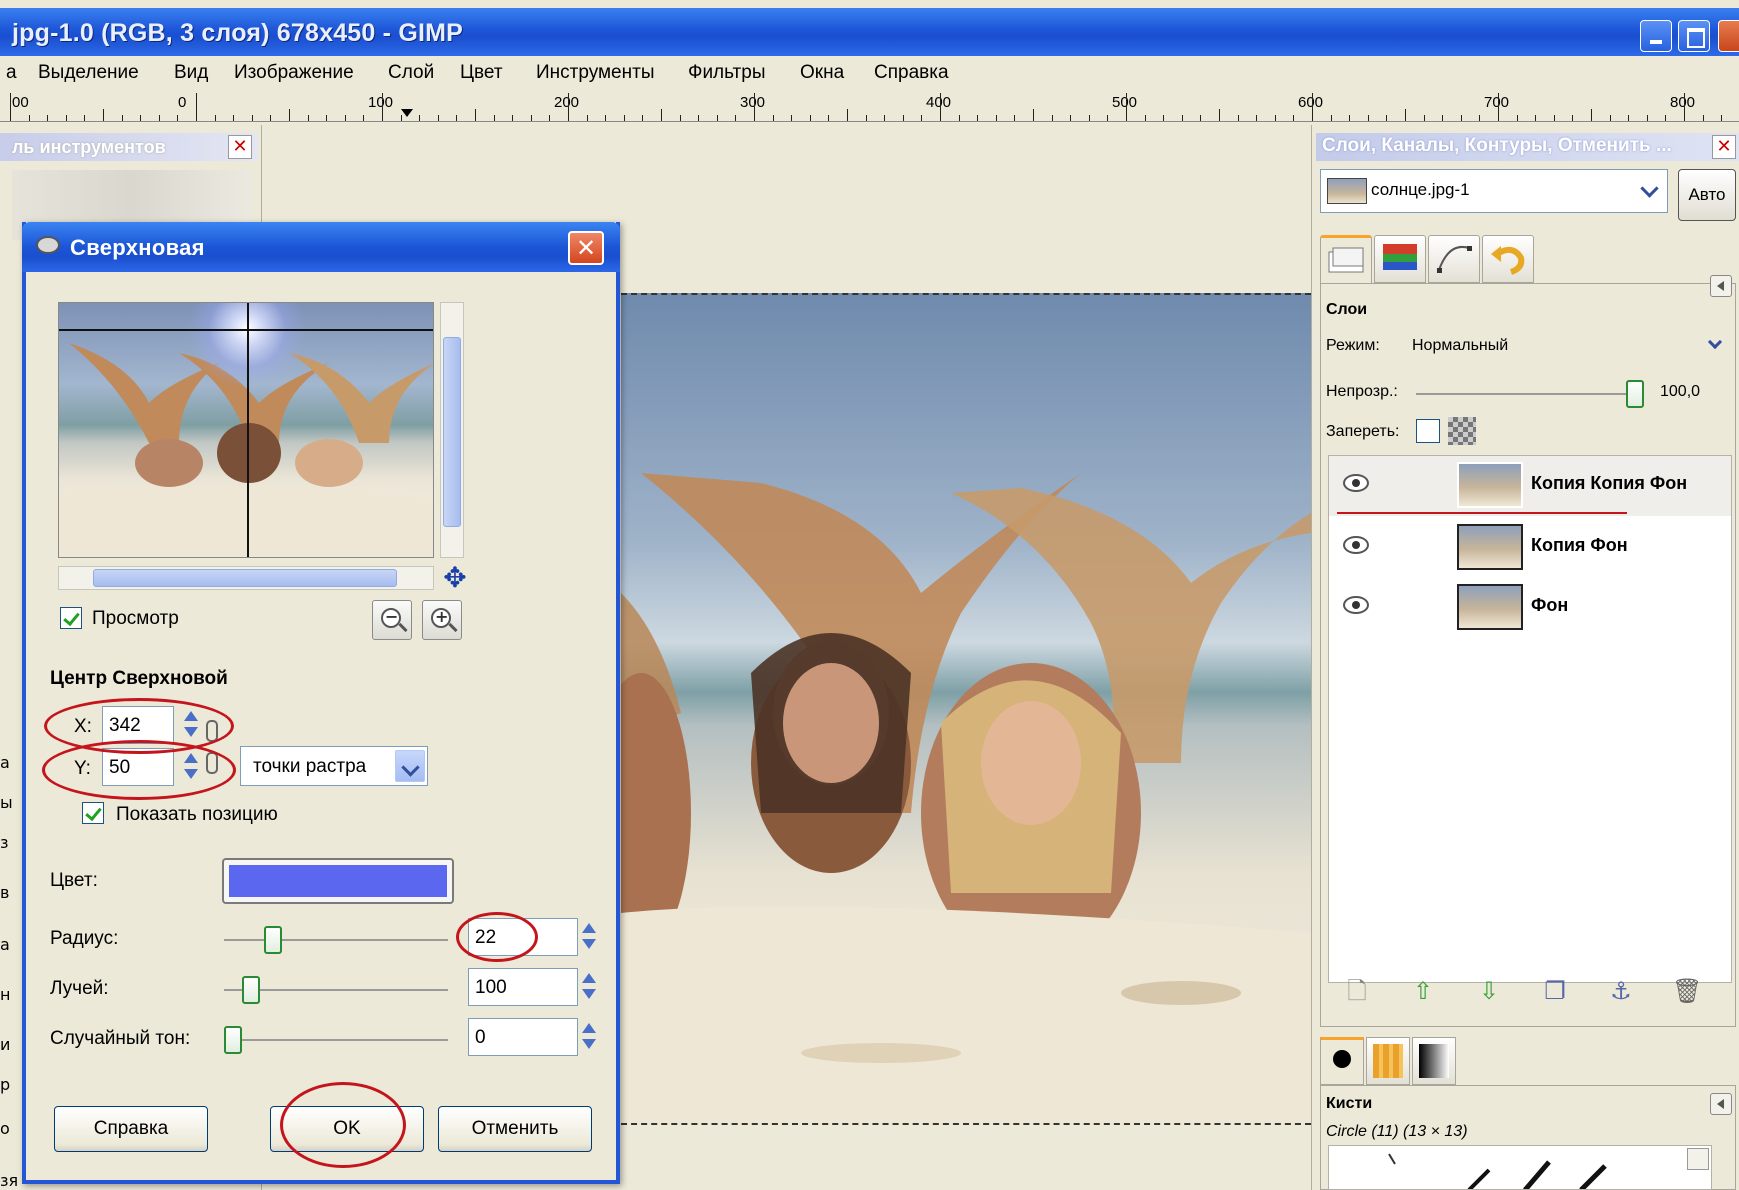 The width and height of the screenshot is (1739, 1190). I want to click on preview-horizontal-scrollbar, so click(246, 578).